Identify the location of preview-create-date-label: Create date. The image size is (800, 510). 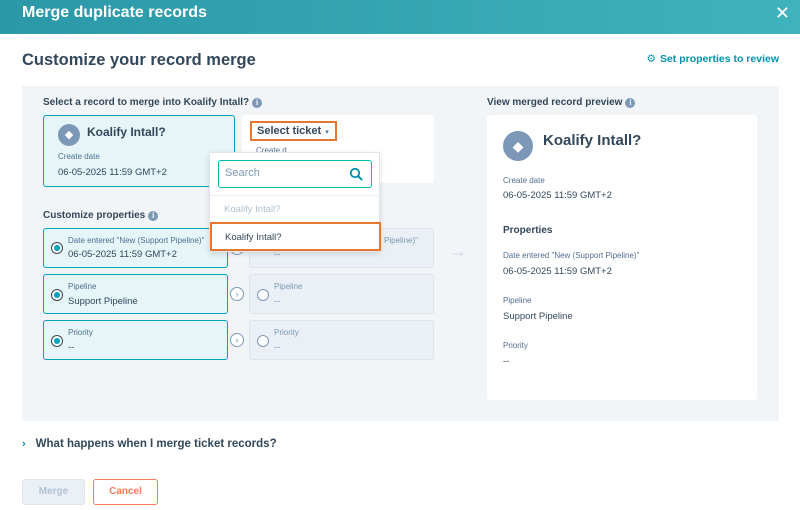
(524, 180).